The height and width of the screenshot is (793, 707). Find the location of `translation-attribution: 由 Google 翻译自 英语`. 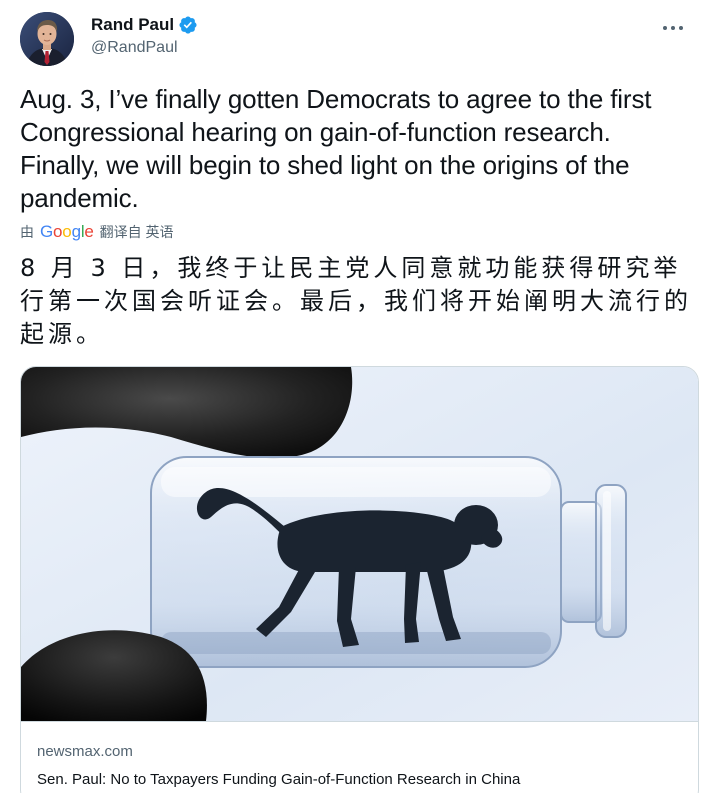

translation-attribution: 由 Google 翻译自 英语 is located at coordinates (97, 232).